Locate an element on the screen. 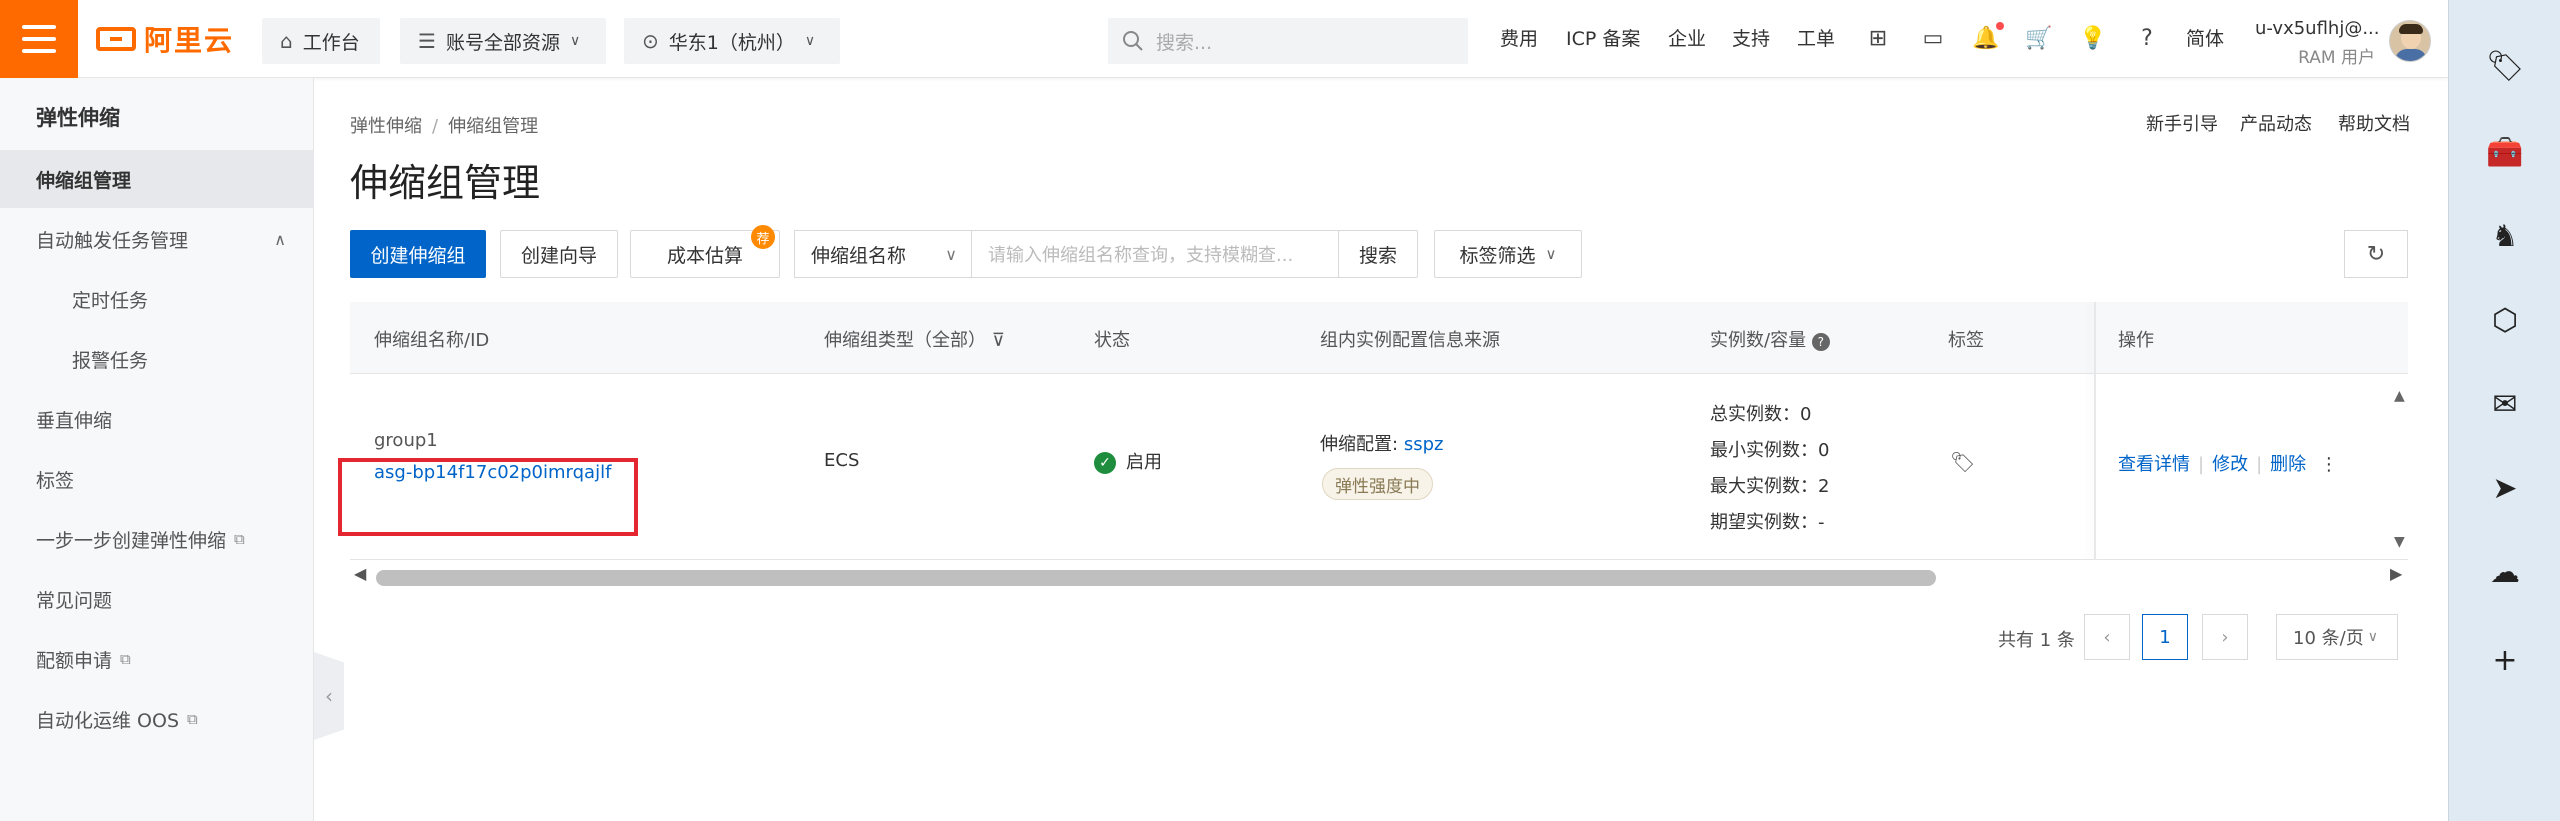  cube-icon: ⬡ is located at coordinates (2505, 320).